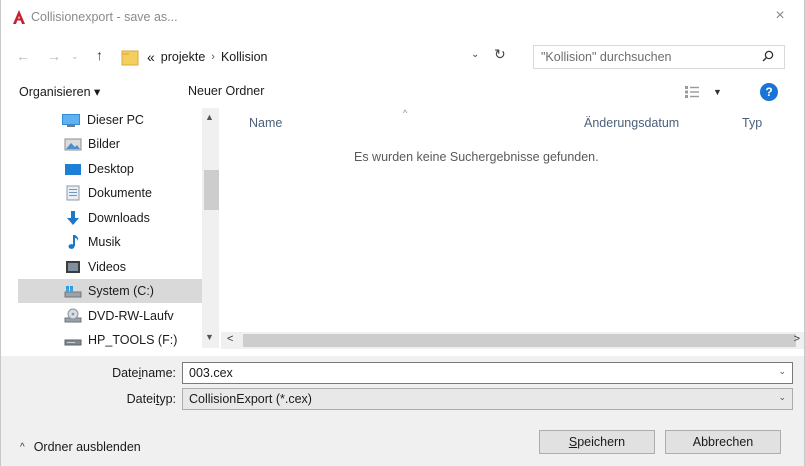 This screenshot has width=805, height=466. I want to click on address-dropdown-icon: ⌄, so click(475, 54).